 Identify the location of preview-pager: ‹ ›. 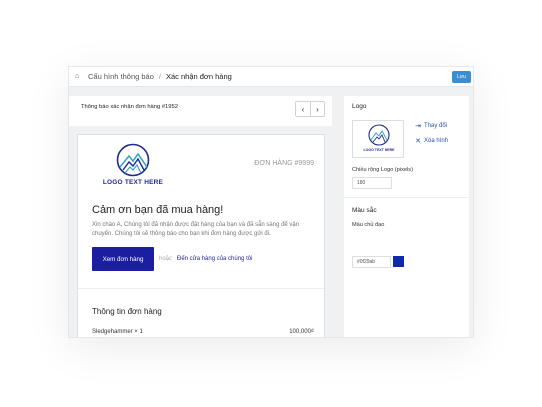
(310, 109).